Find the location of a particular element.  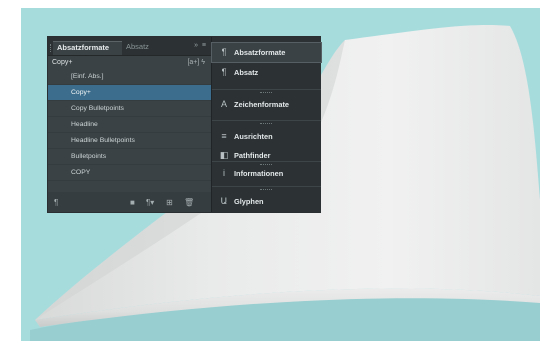

info-icon: i is located at coordinates (224, 173).